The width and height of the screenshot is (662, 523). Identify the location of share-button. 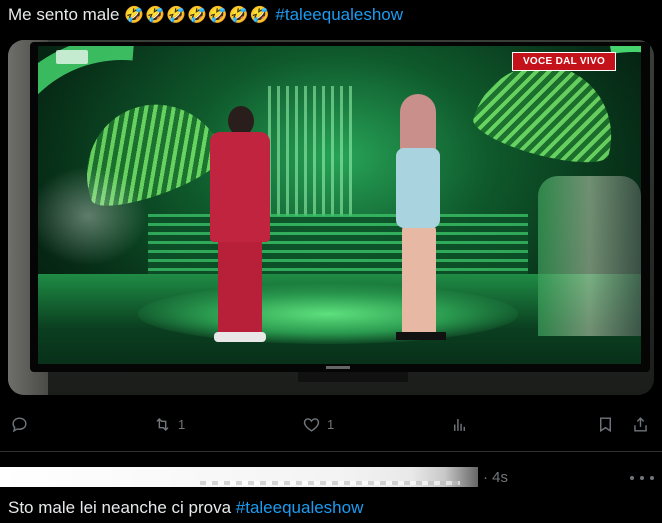
(640, 424).